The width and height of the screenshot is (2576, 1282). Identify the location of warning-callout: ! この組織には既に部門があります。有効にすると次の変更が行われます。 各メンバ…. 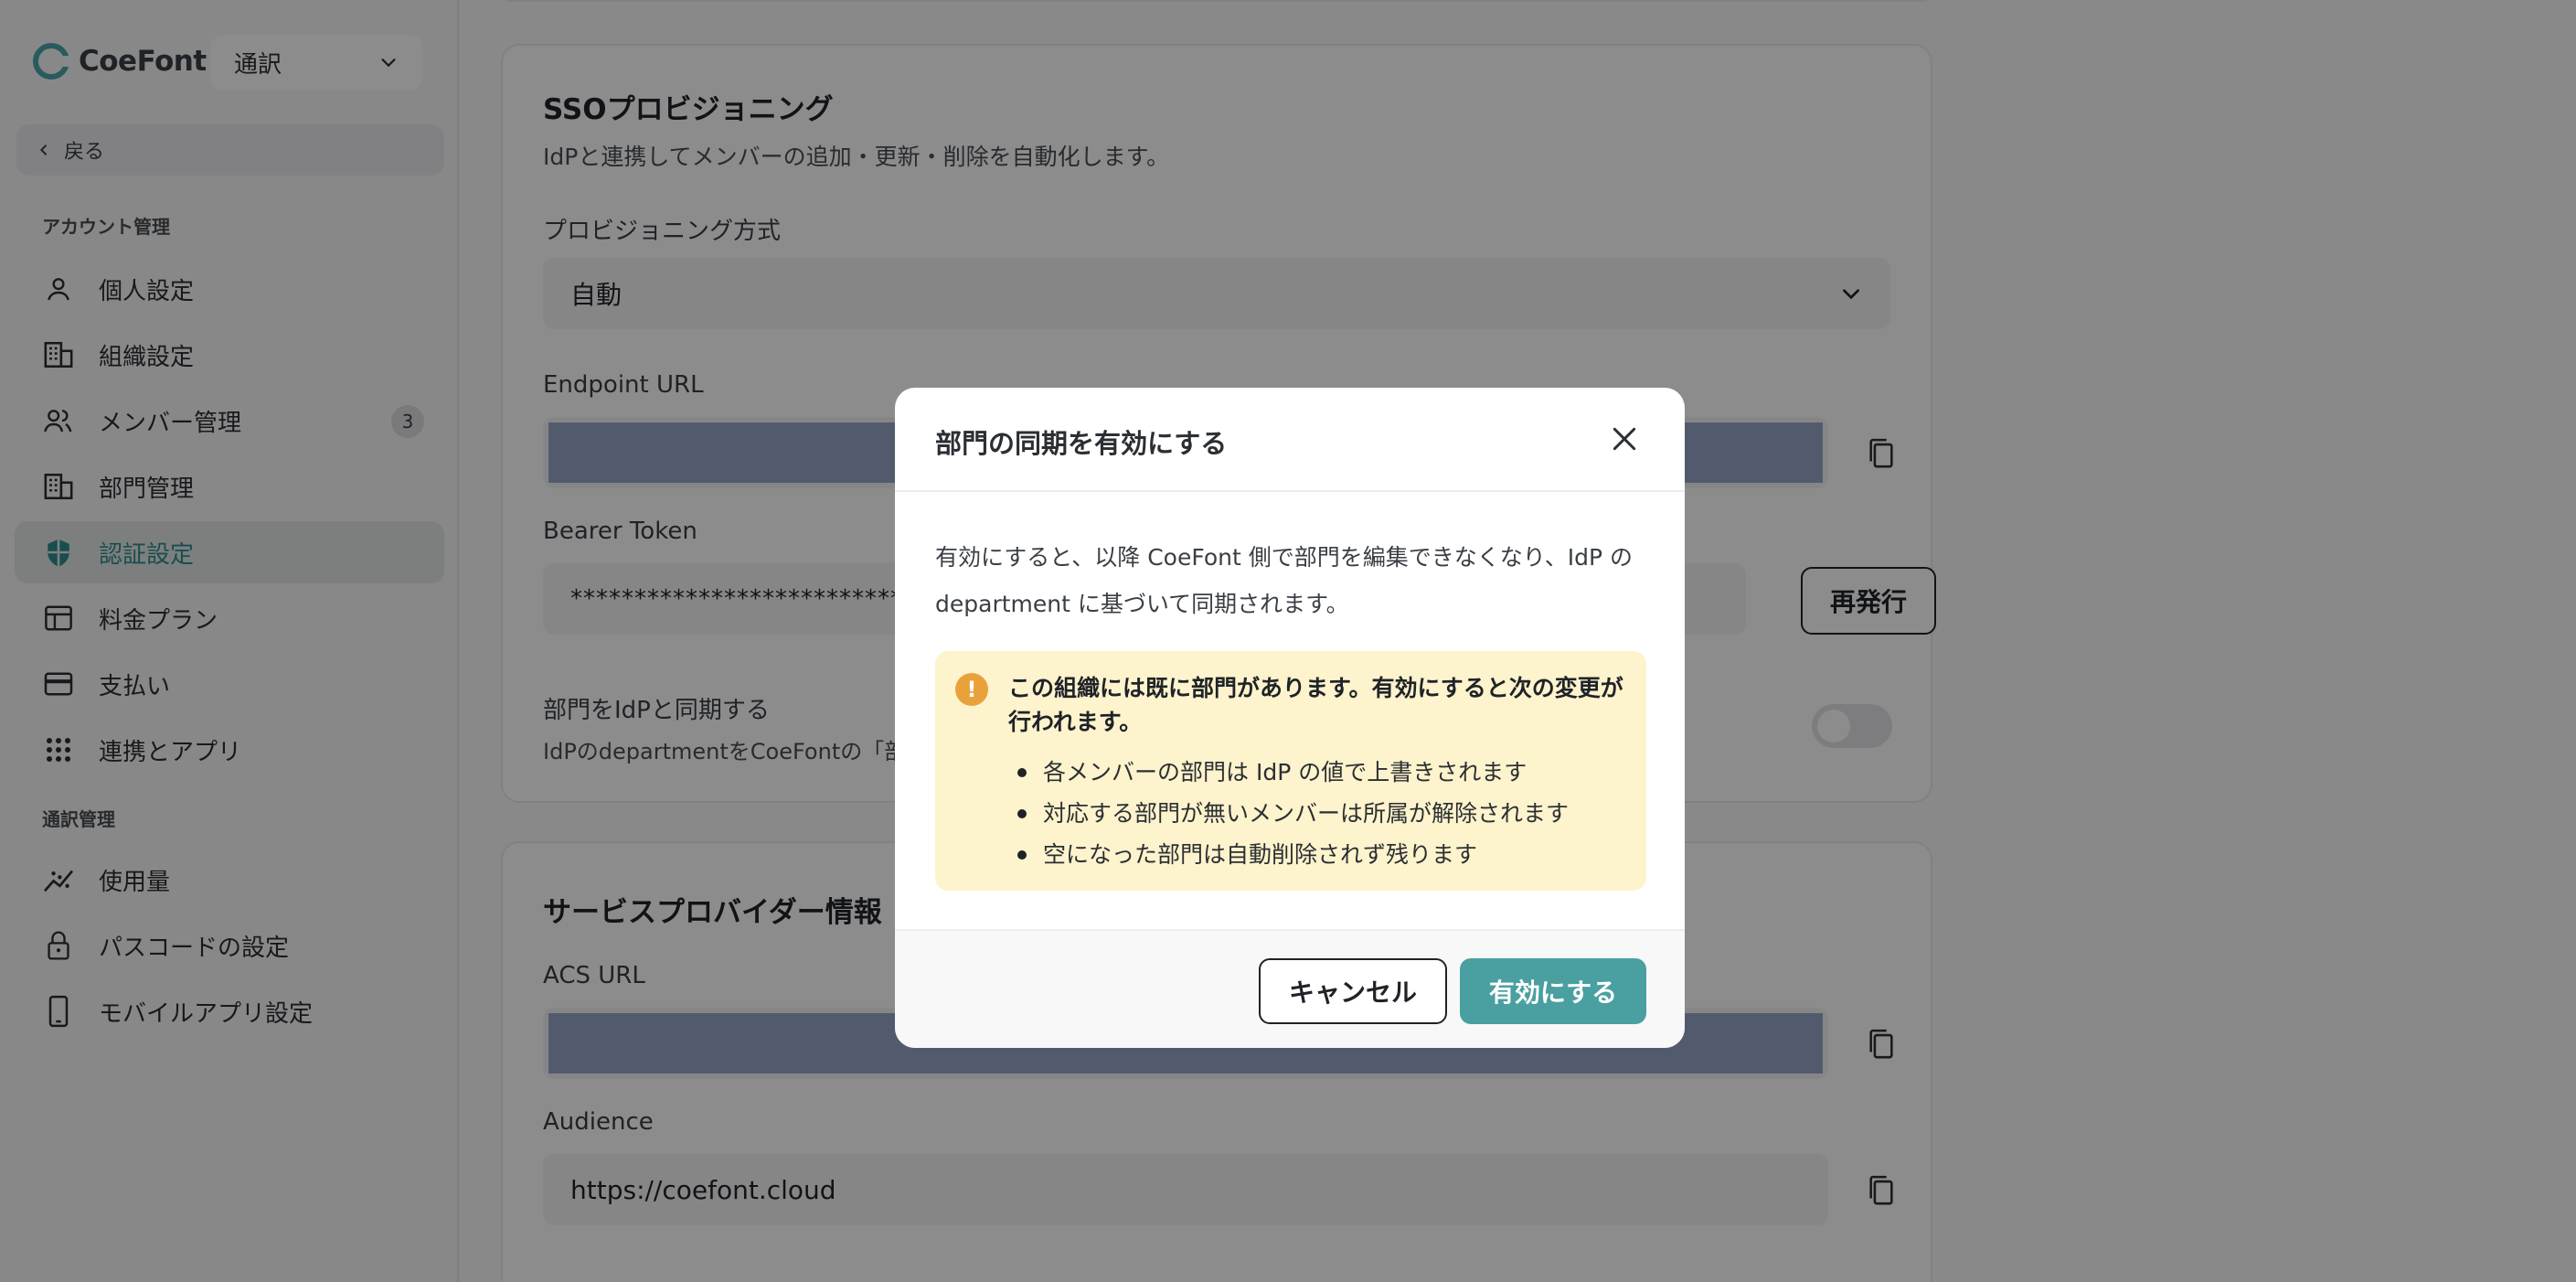
(1291, 771).